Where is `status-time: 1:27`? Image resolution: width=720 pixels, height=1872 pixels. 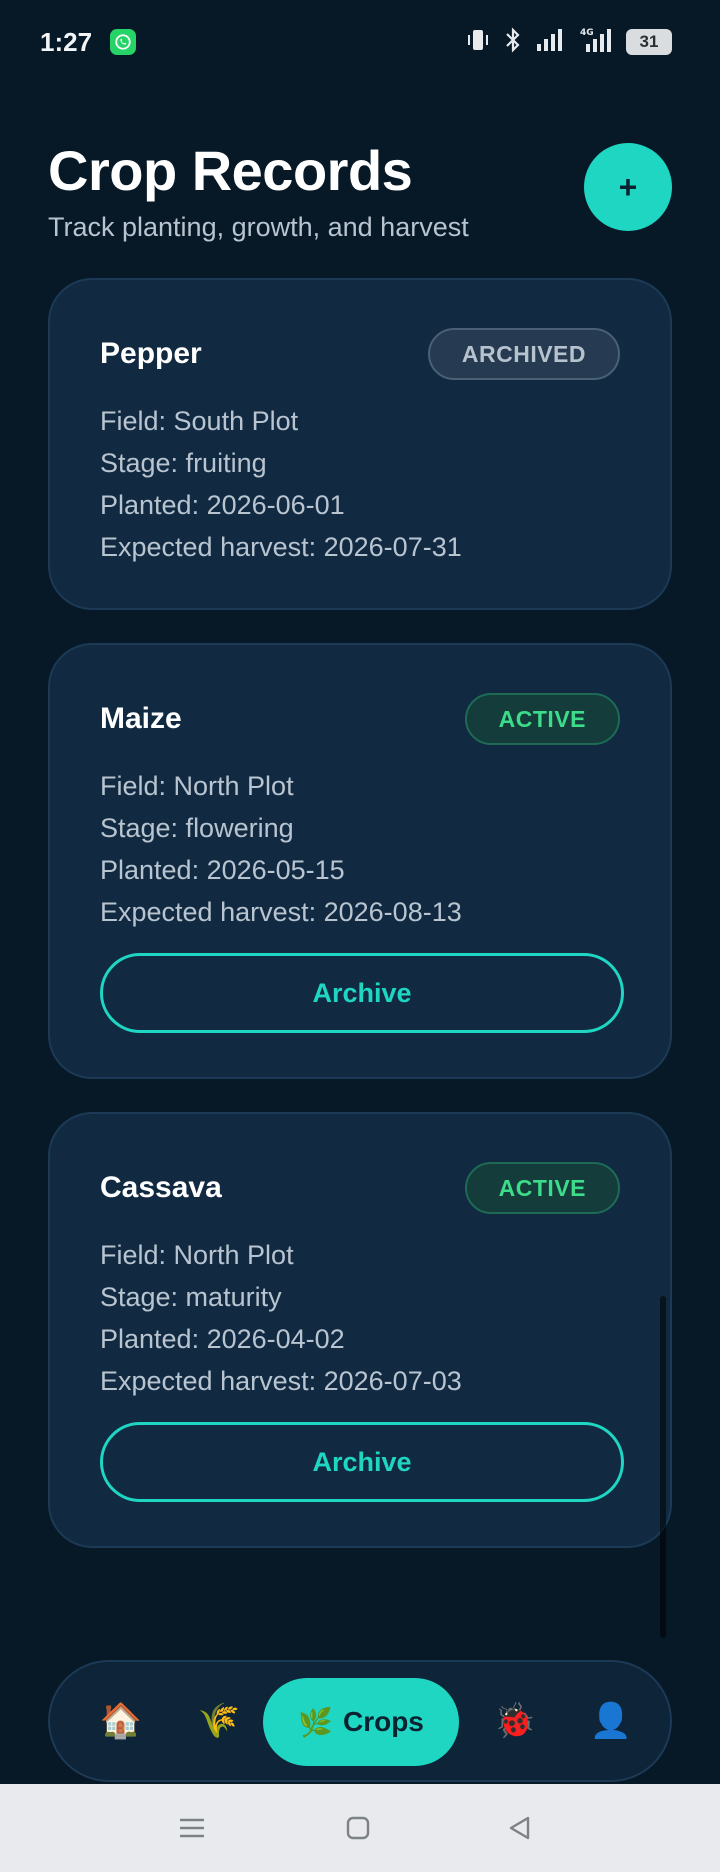
status-time: 1:27 is located at coordinates (66, 41).